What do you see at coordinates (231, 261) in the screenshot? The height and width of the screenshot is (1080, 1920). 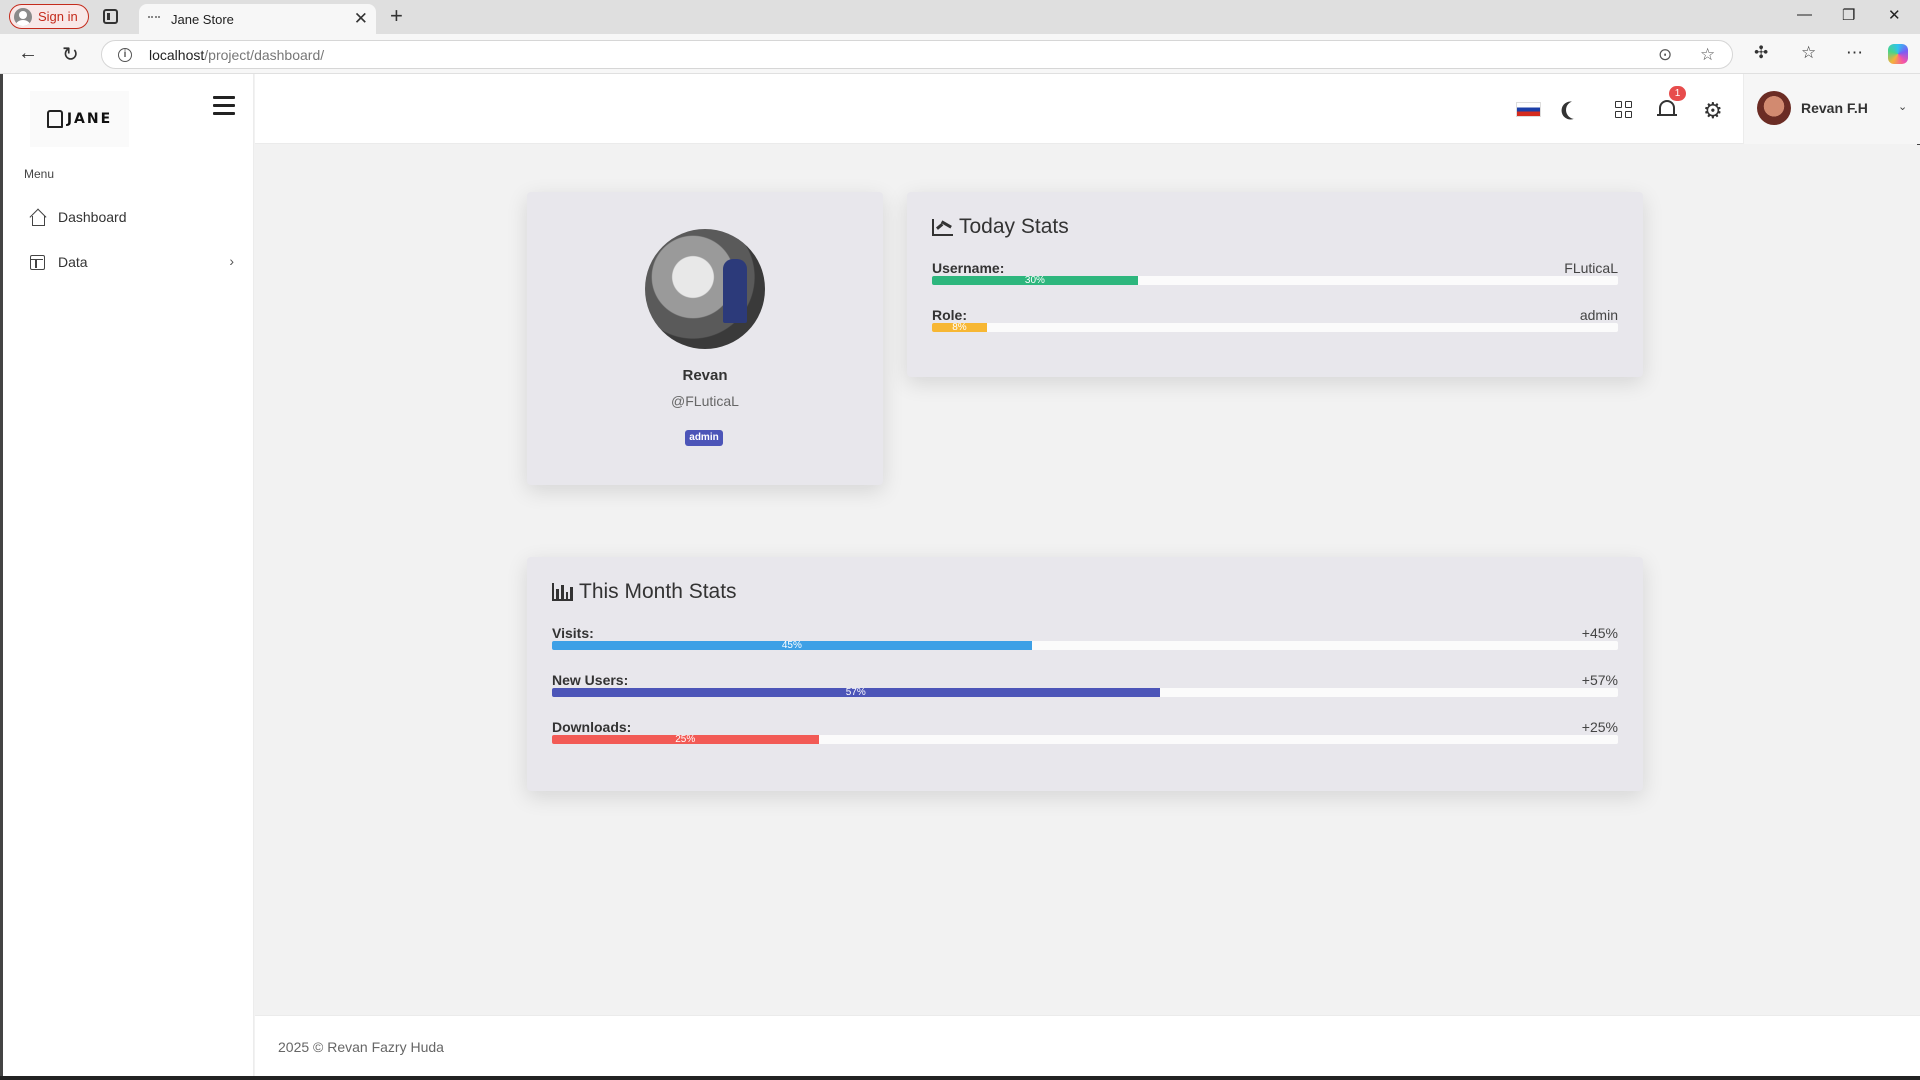 I see `chevron-right-icon: ›` at bounding box center [231, 261].